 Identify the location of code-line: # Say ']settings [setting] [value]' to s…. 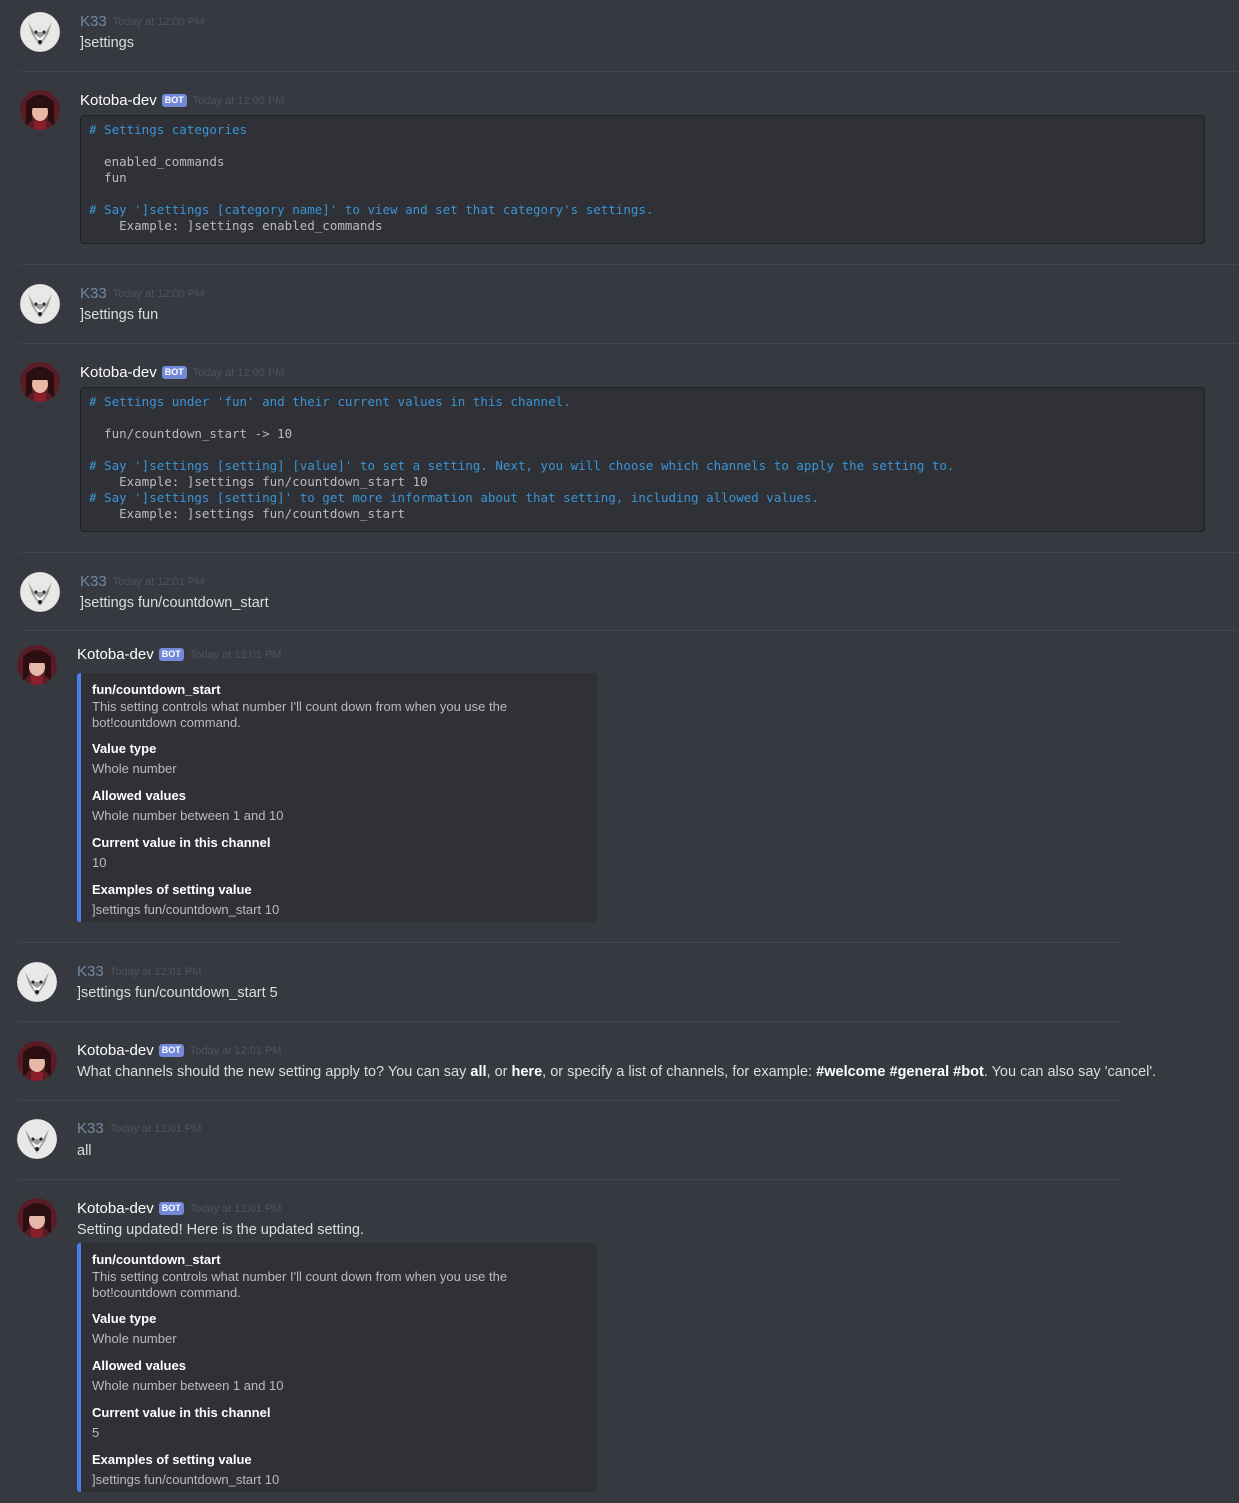
(522, 465).